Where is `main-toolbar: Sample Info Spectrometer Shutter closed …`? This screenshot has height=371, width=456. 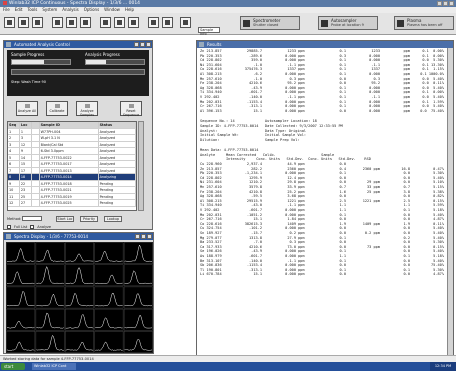
main-toolbar: Sample Info Spectrometer Shutter closed … is located at coordinates (228, 24).